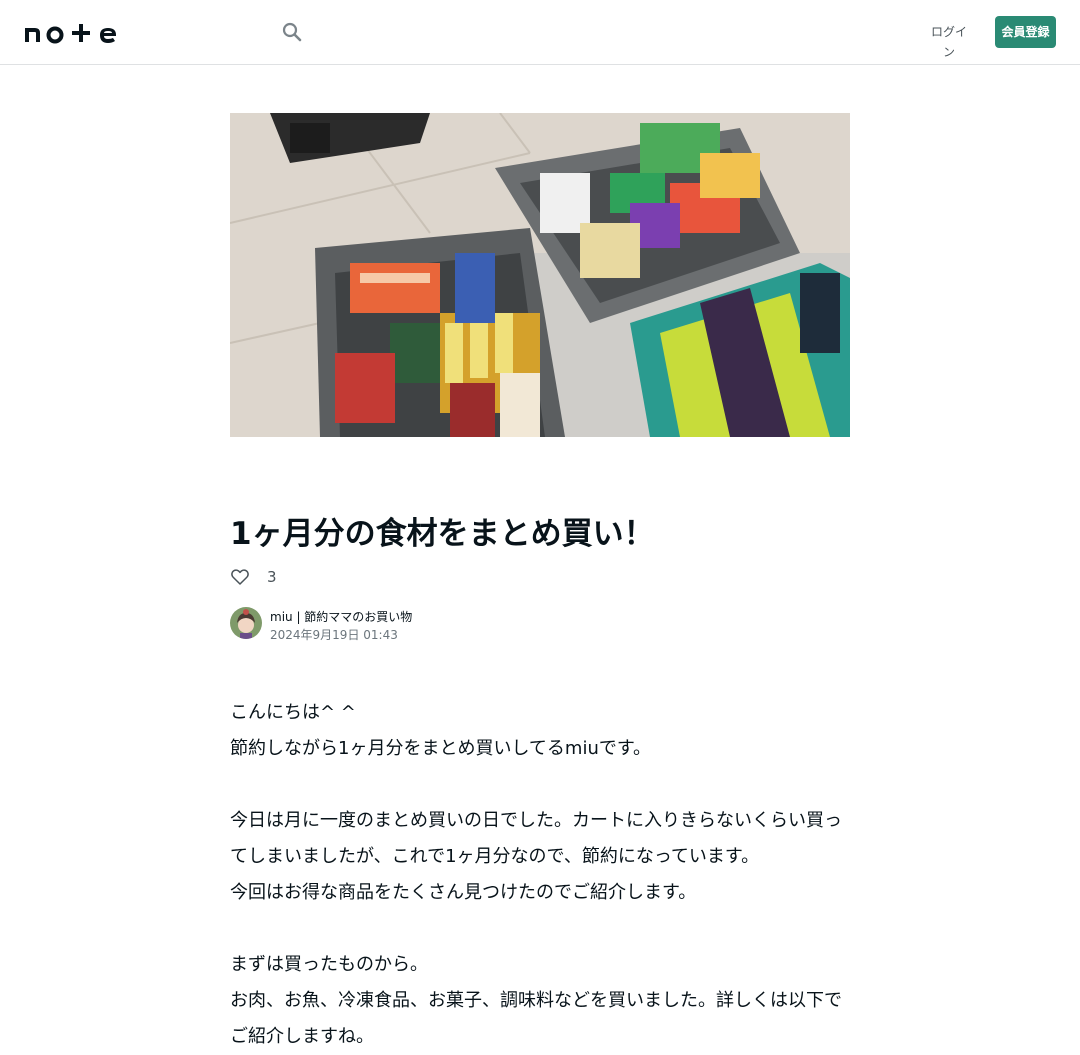 This screenshot has width=1080, height=1055. Describe the element at coordinates (540, 32) in the screenshot. I see `site-header: ログイン 会員登録` at that location.